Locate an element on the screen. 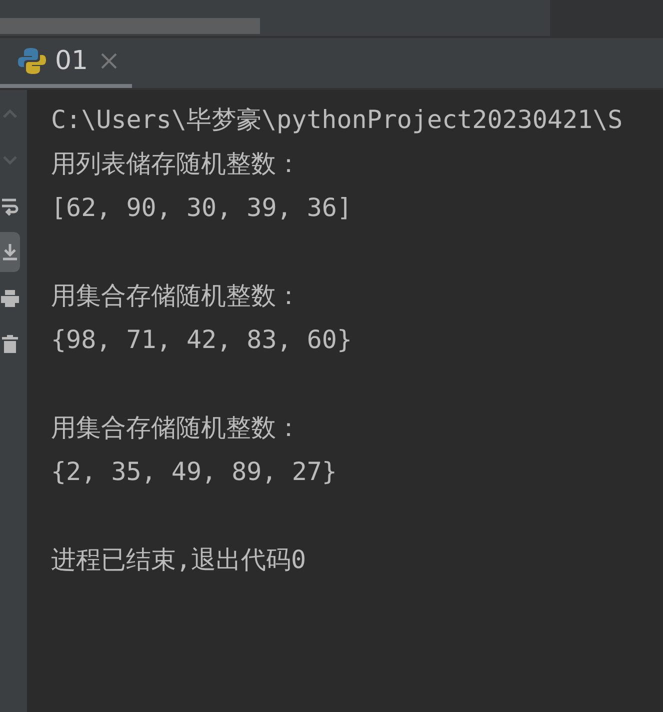  printer-icon is located at coordinates (10, 298).